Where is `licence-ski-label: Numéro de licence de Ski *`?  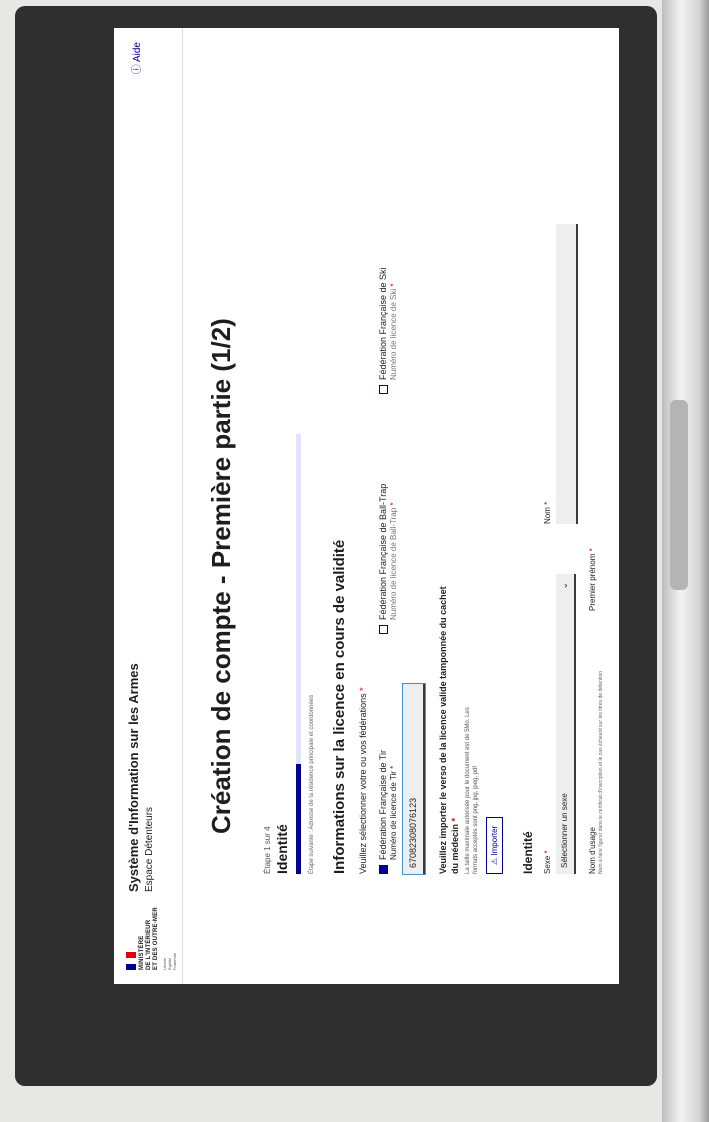 licence-ski-label: Numéro de licence de Ski * is located at coordinates (393, 282).